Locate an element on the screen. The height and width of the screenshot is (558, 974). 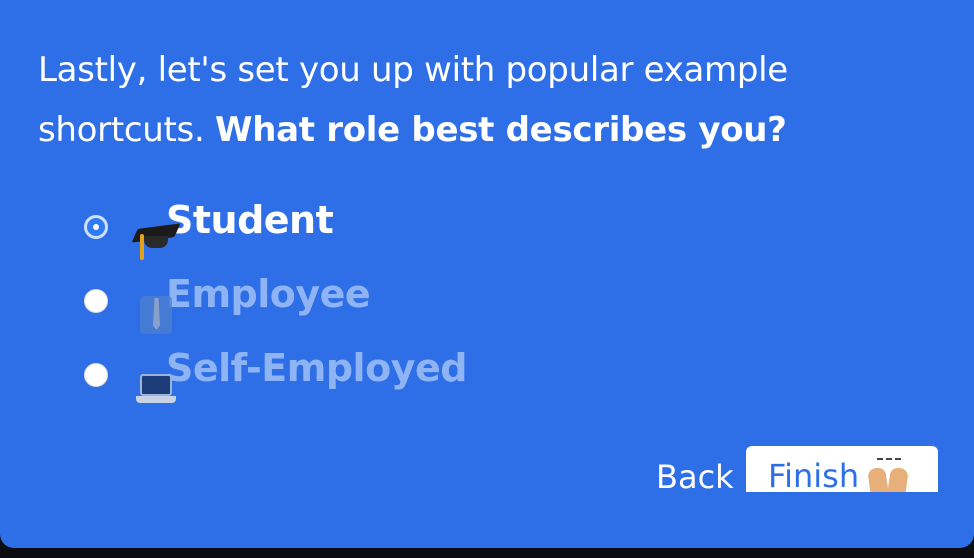
role-label-student: Student is located at coordinates (250, 220).